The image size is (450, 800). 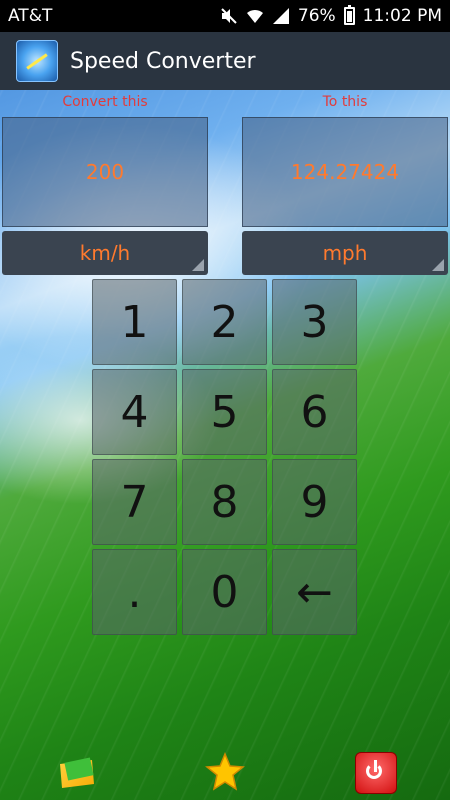 I want to click on from-value-field: 200, so click(x=105, y=172).